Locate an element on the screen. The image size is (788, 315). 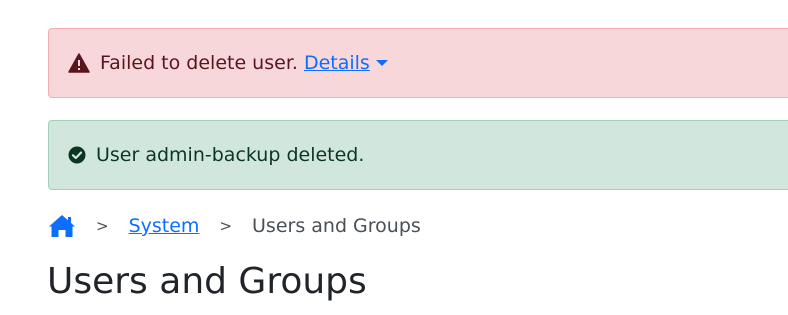
details-dropdown-toggle: Details is located at coordinates (346, 63).